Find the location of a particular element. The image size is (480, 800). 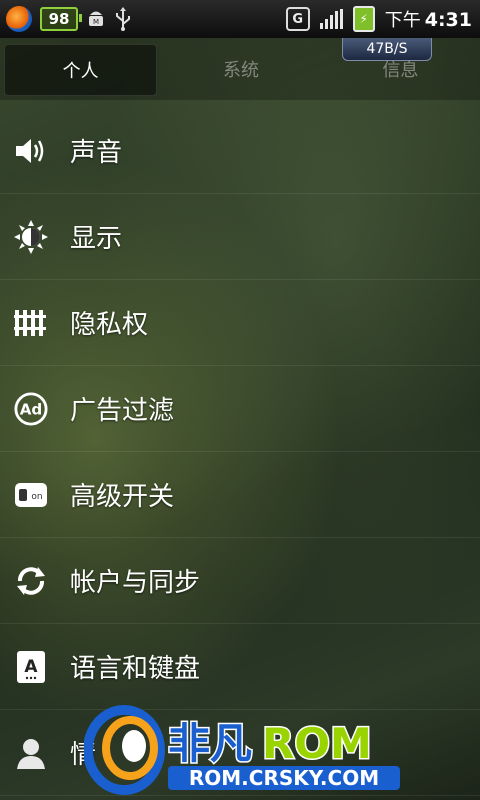

android-debug-icon: M is located at coordinates (96, 19).